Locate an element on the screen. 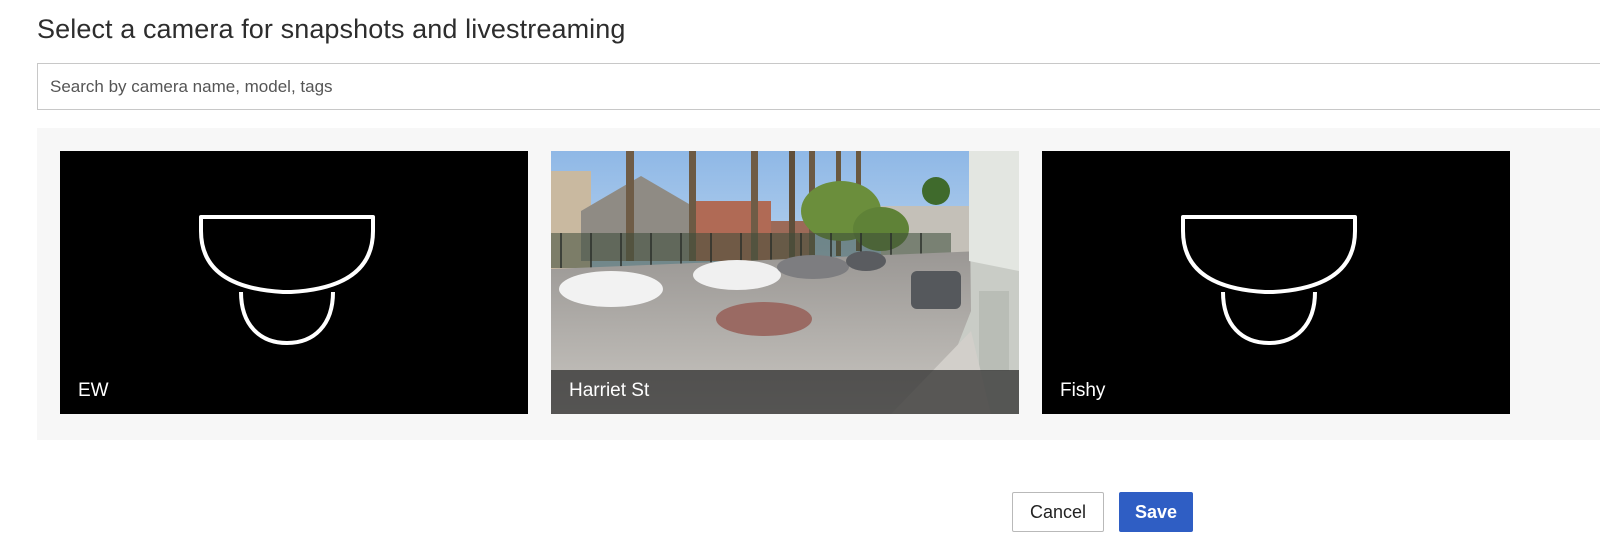 This screenshot has width=1600, height=548. camera-search-input is located at coordinates (818, 86).